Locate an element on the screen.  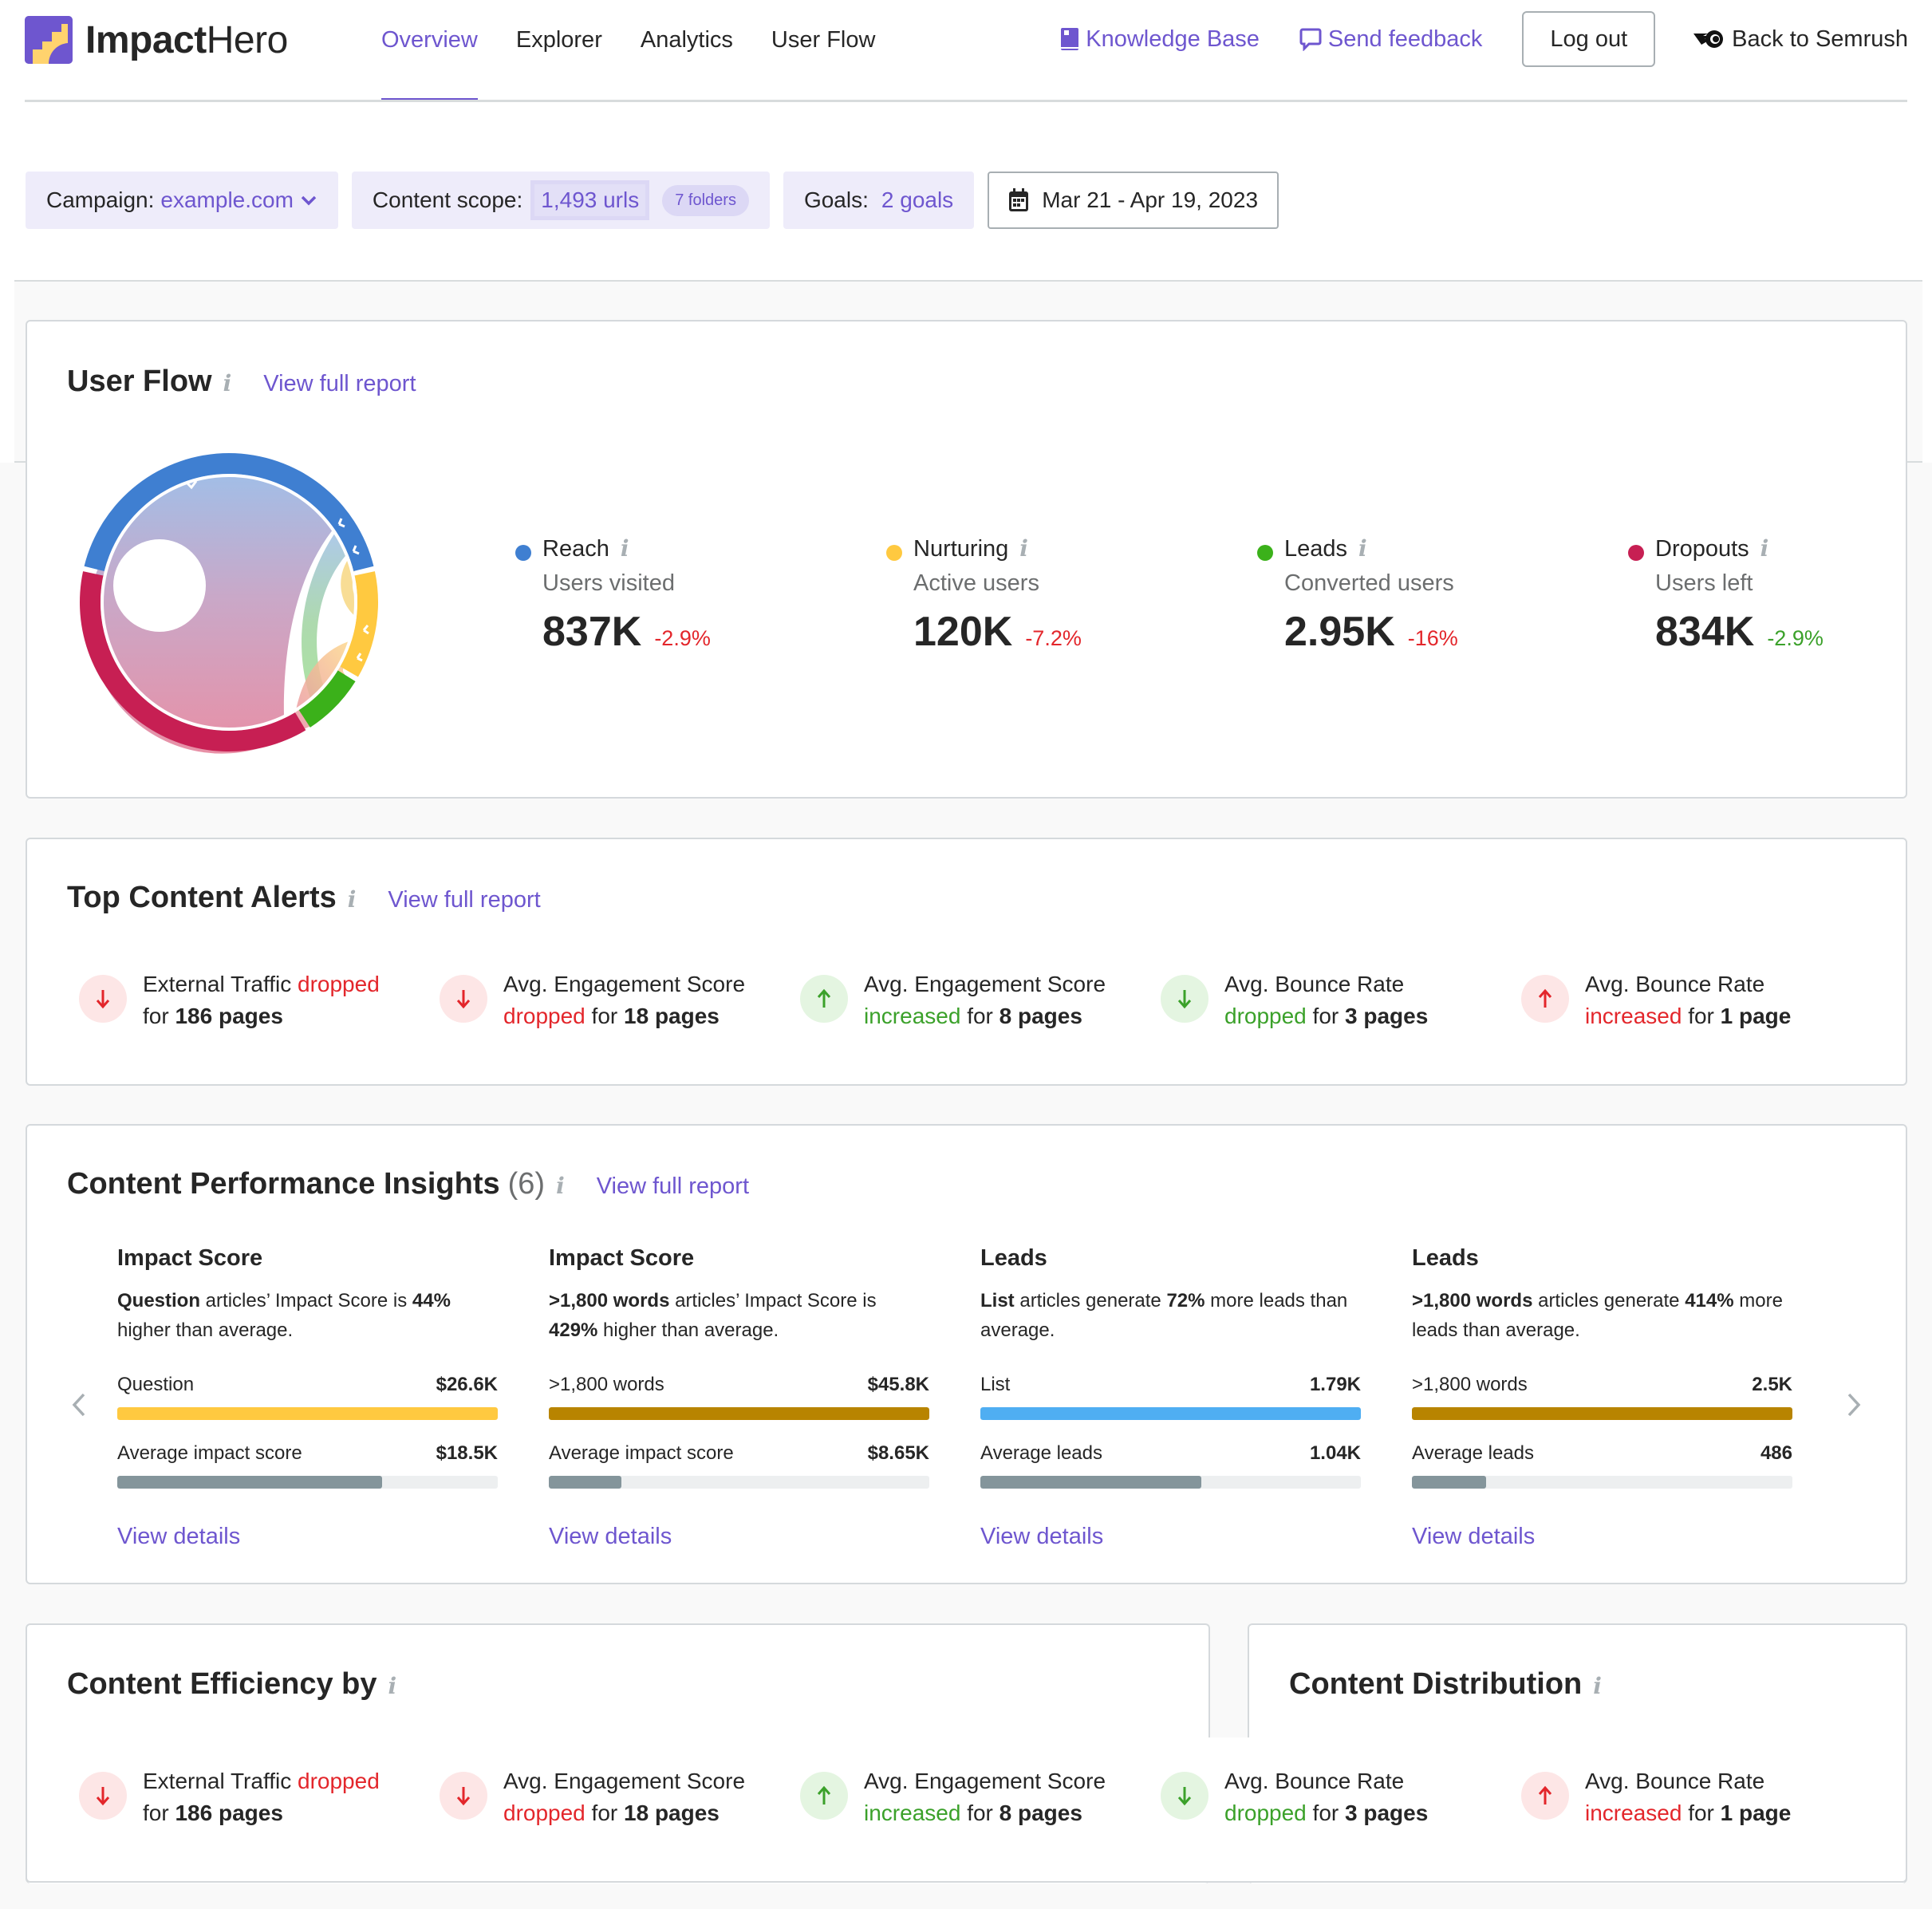
metric-name: Nurturing is located at coordinates (961, 549).